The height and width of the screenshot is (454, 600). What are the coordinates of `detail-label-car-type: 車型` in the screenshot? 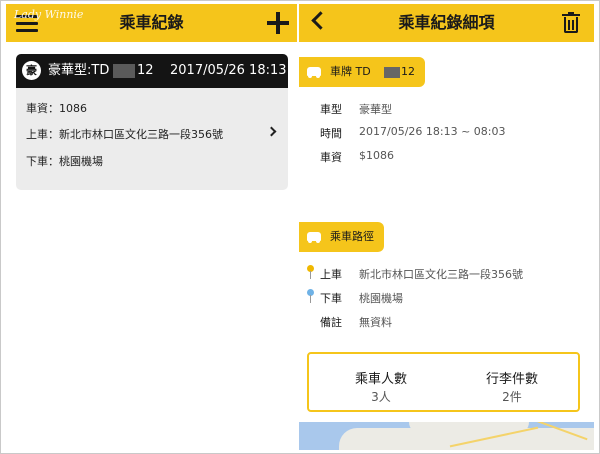 It's located at (331, 109).